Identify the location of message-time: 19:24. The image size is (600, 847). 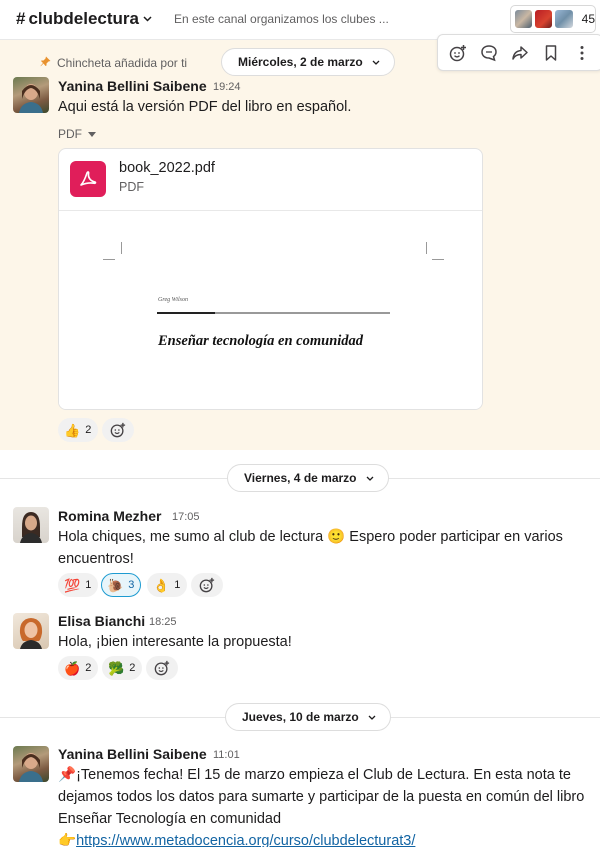
(227, 87).